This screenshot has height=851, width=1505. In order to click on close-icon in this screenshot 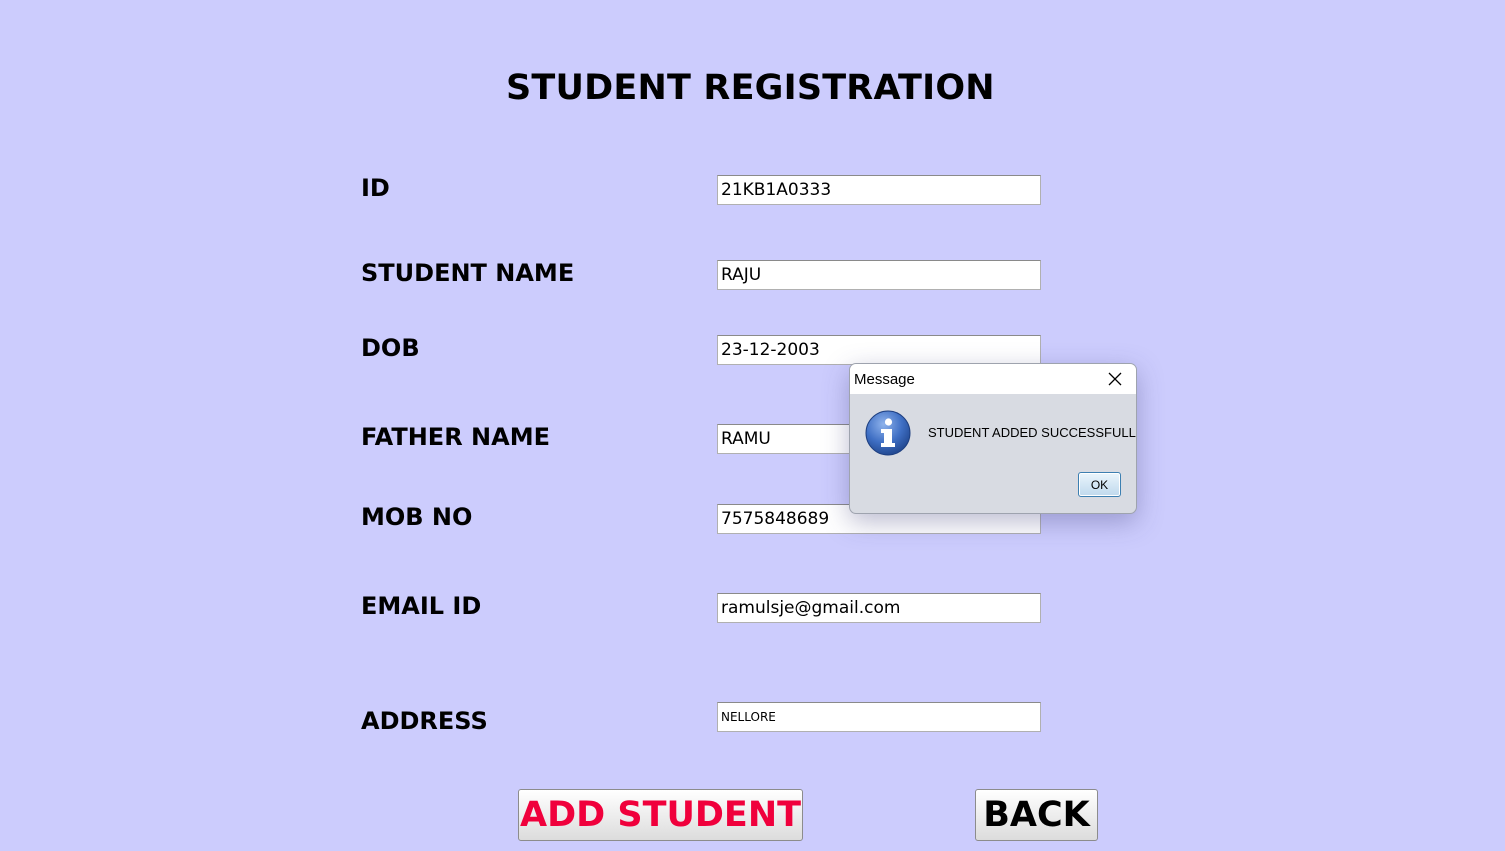, I will do `click(1115, 379)`.